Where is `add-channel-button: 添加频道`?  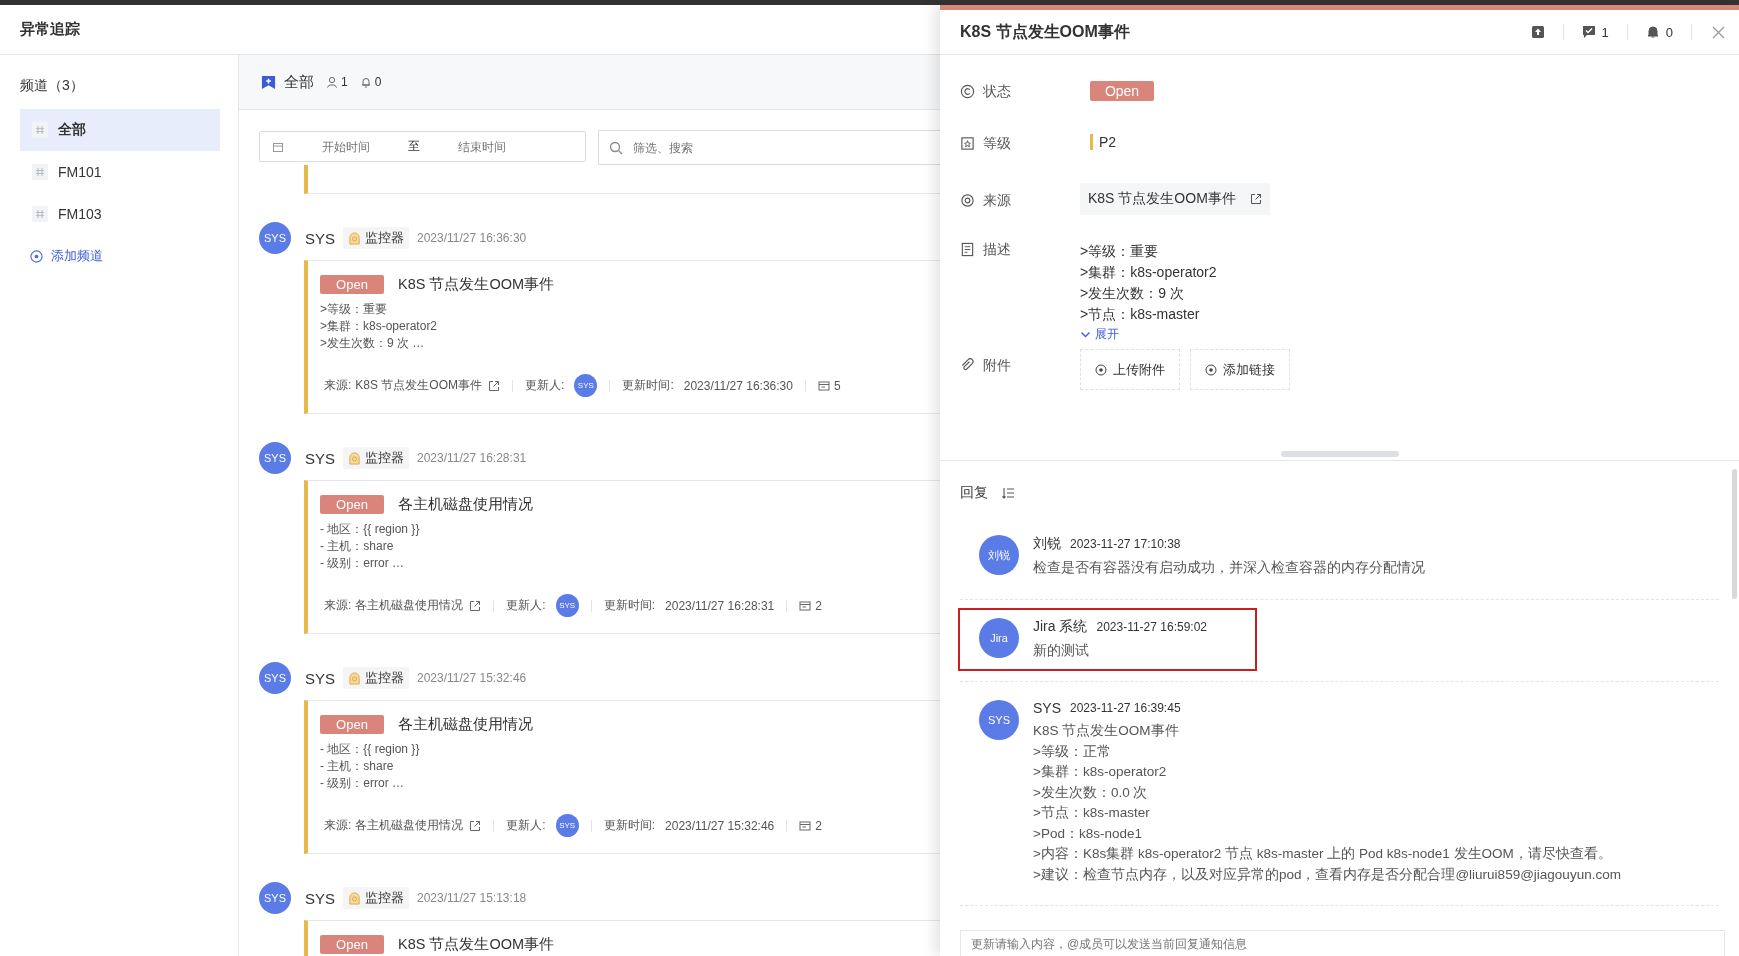
add-channel-button: 添加频道 is located at coordinates (61, 256).